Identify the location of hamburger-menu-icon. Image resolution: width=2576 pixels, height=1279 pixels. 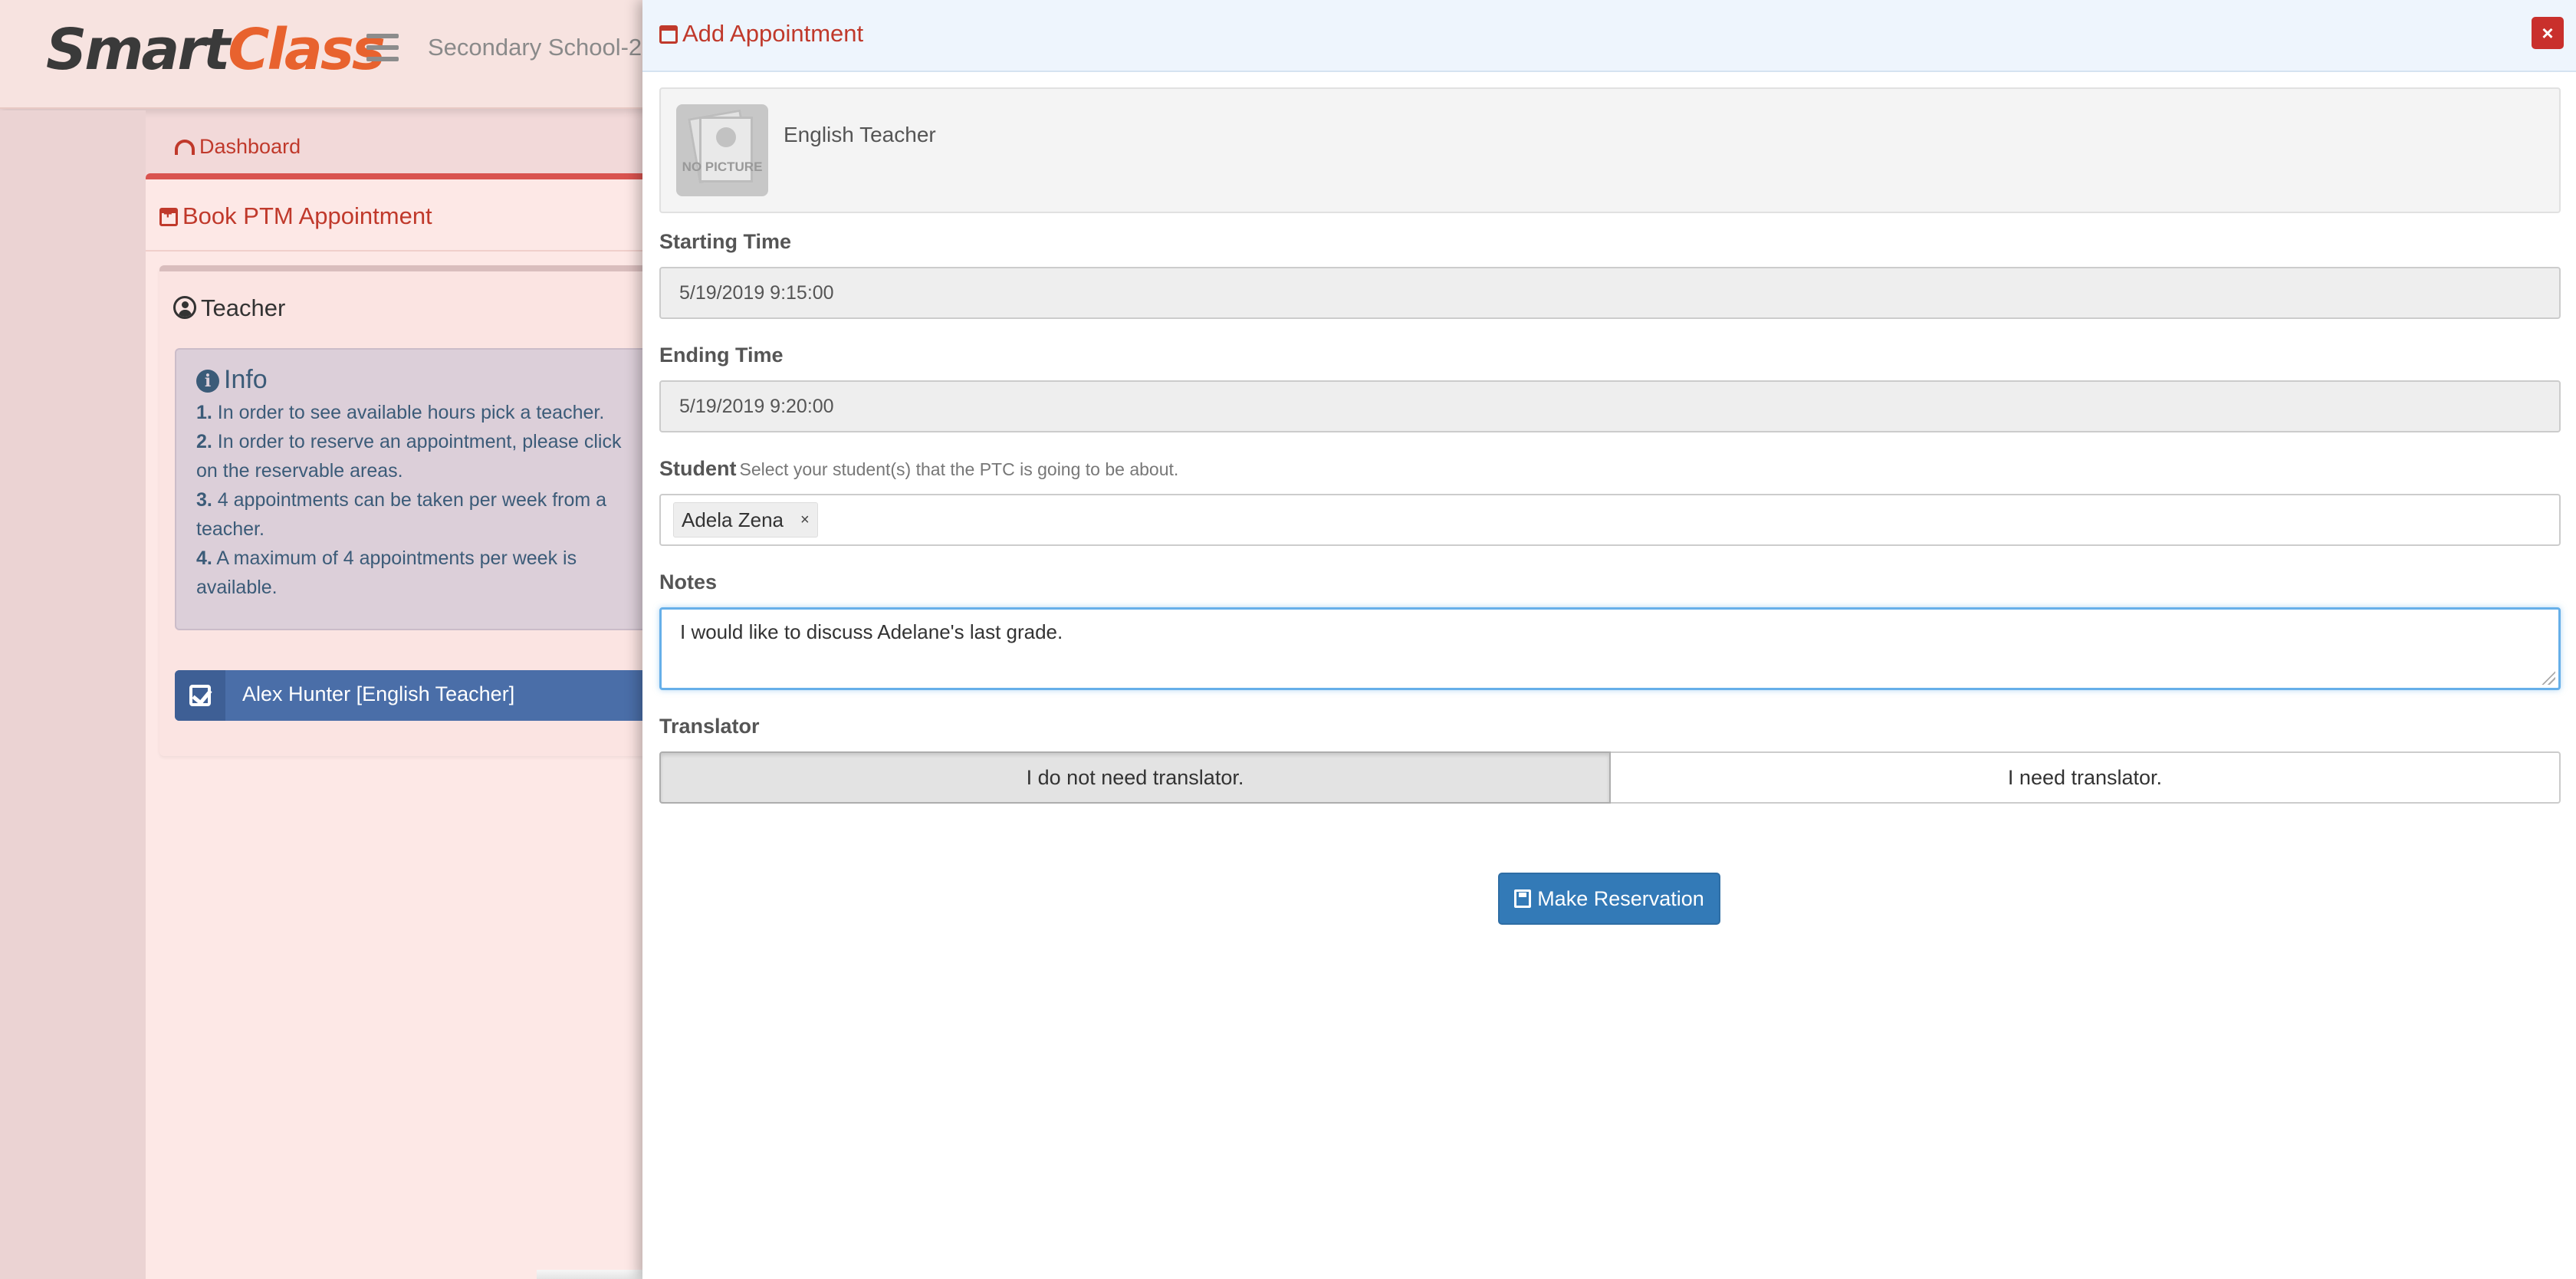
(383, 47).